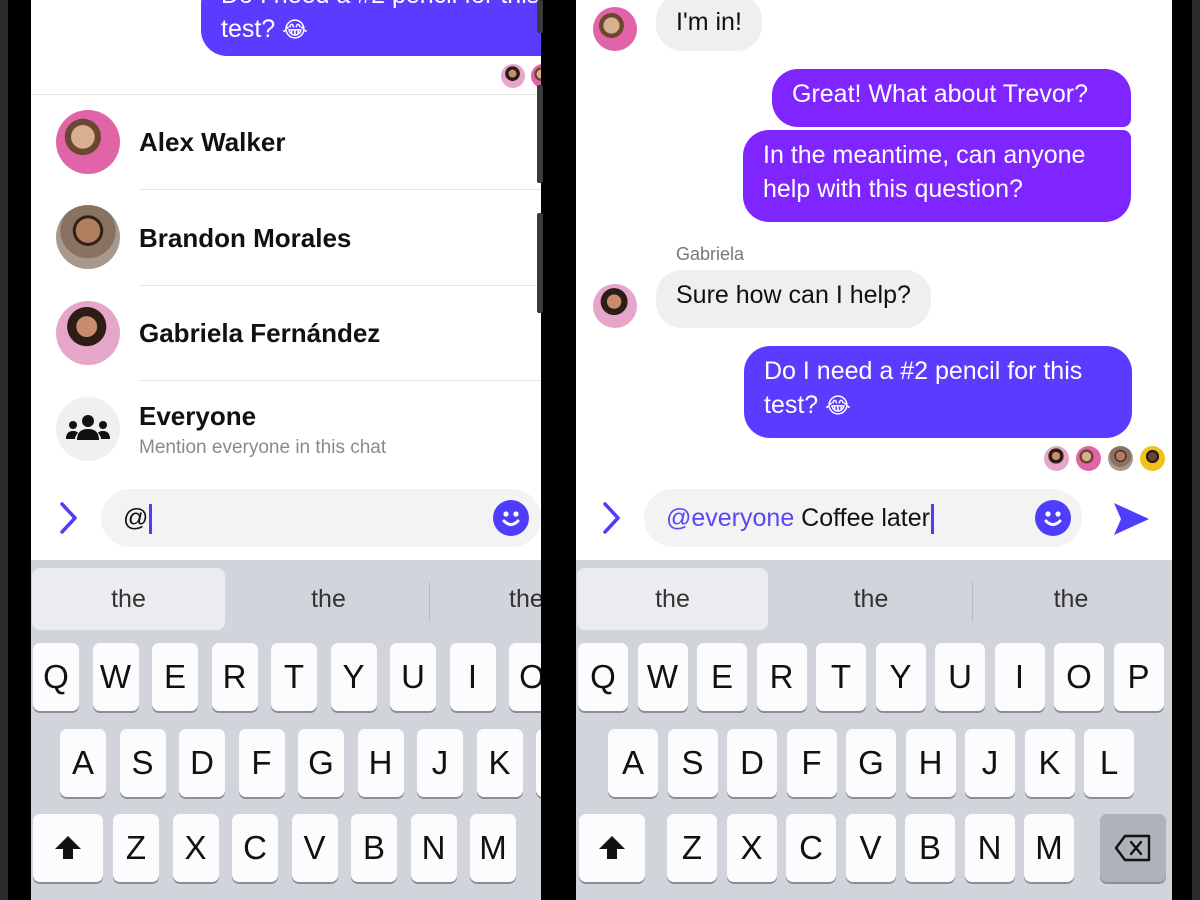  I want to click on backspace-key, so click(1133, 848).